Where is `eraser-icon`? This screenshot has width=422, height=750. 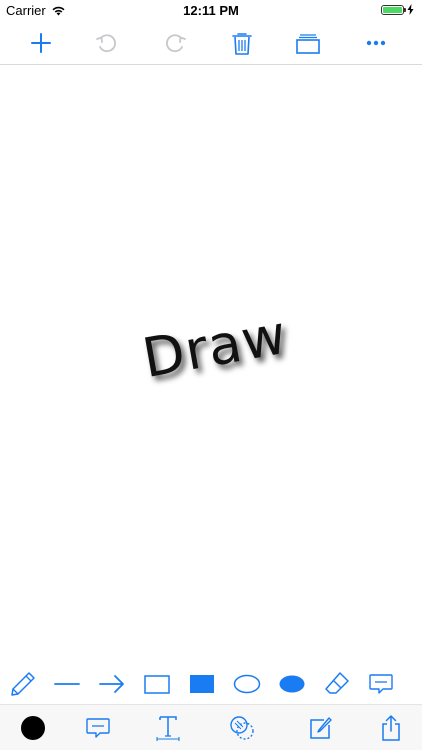
eraser-icon is located at coordinates (337, 683).